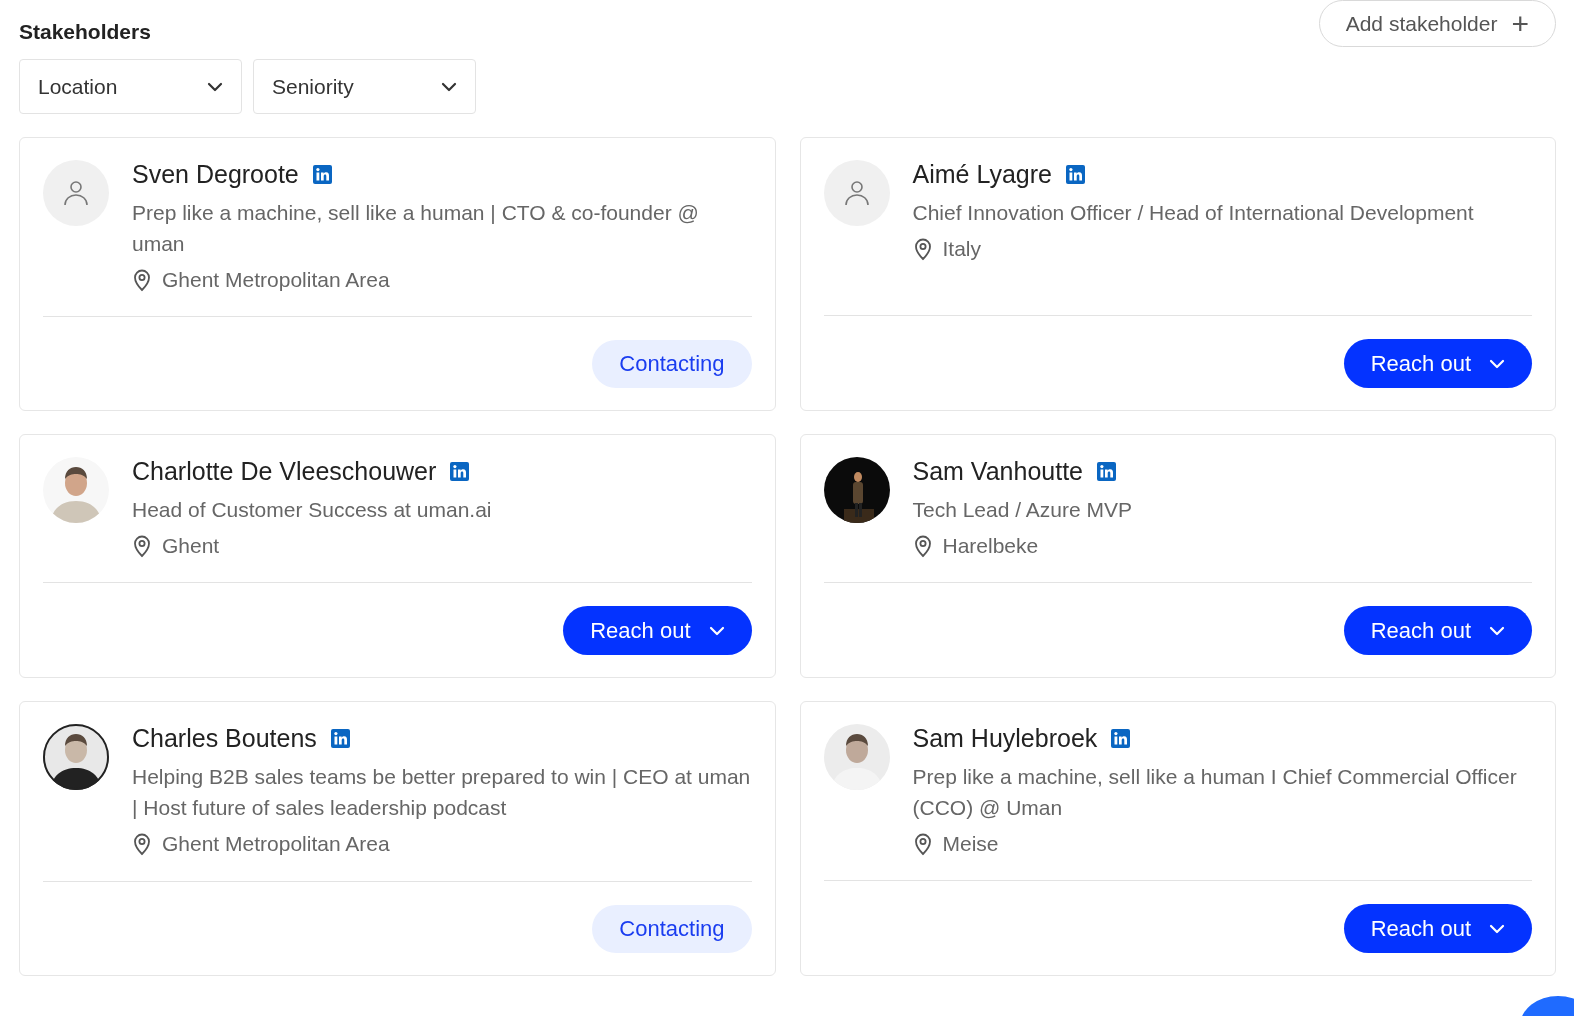  I want to click on add-stakeholder-button: Add stakeholder +, so click(1437, 23).